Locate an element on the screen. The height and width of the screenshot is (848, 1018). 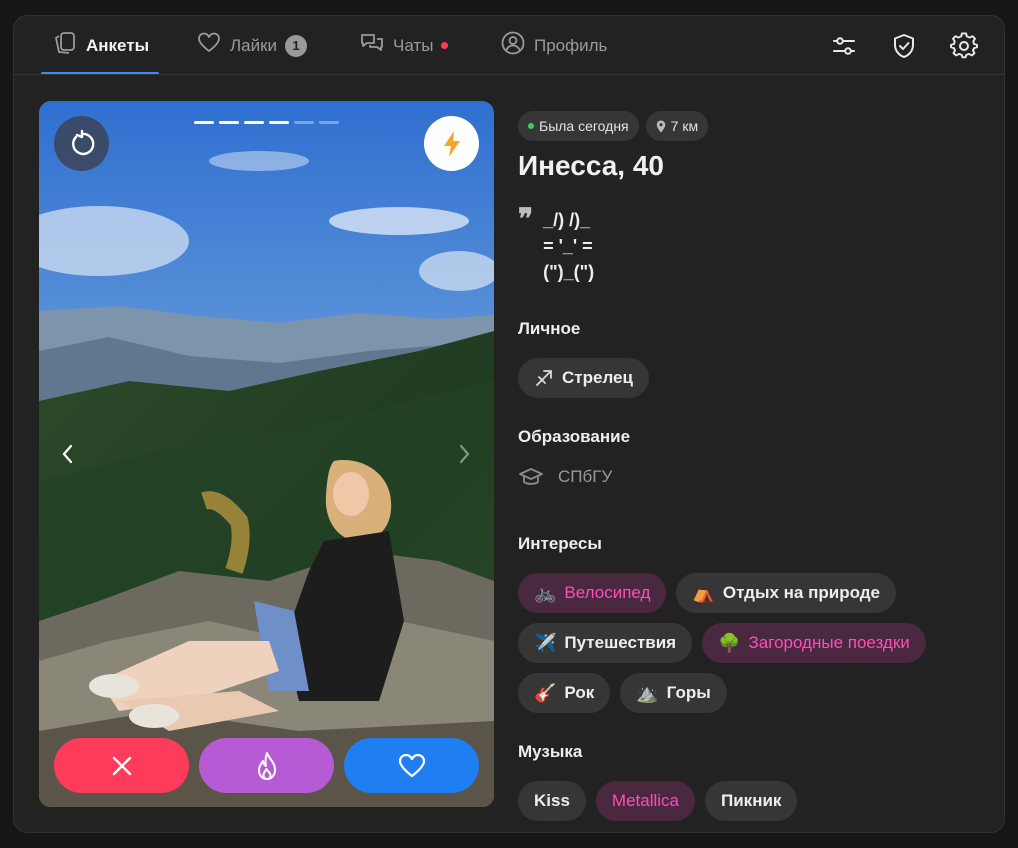
sliders-icon is located at coordinates (844, 46).